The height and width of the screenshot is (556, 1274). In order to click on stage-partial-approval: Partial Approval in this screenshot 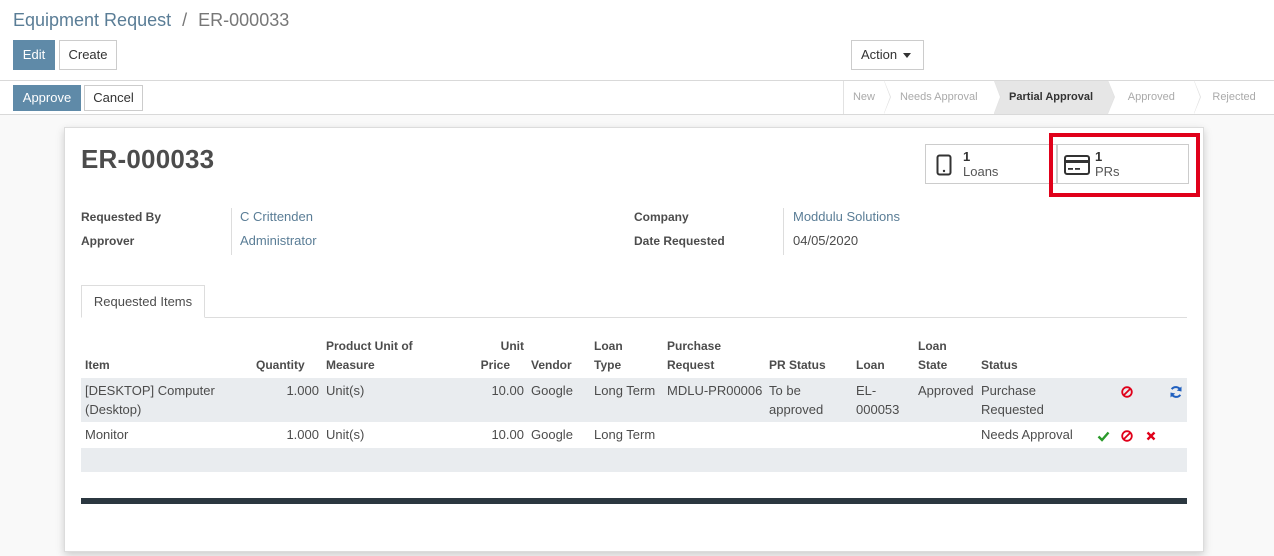, I will do `click(1054, 97)`.